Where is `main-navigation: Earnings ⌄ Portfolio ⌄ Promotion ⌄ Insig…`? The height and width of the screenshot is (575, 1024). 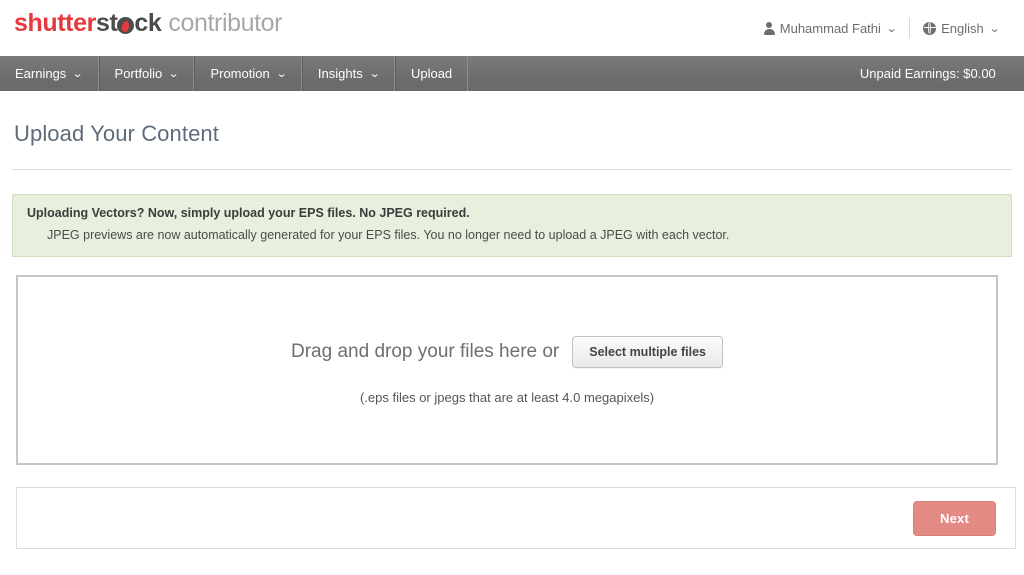 main-navigation: Earnings ⌄ Portfolio ⌄ Promotion ⌄ Insig… is located at coordinates (512, 73).